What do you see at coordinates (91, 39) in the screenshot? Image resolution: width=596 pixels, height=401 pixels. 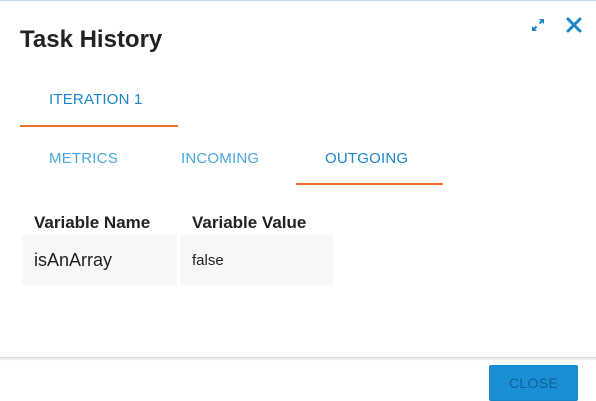 I see `dialog-title: Task History` at bounding box center [91, 39].